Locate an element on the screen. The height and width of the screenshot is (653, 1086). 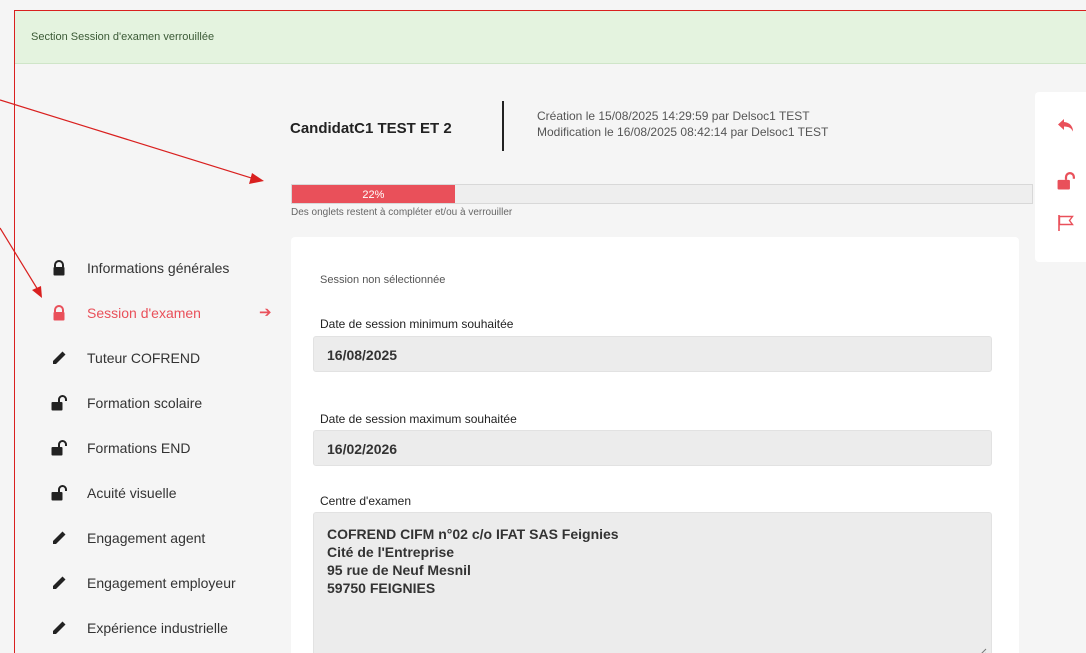
center-line: Cité de l'Entreprise is located at coordinates (391, 552).